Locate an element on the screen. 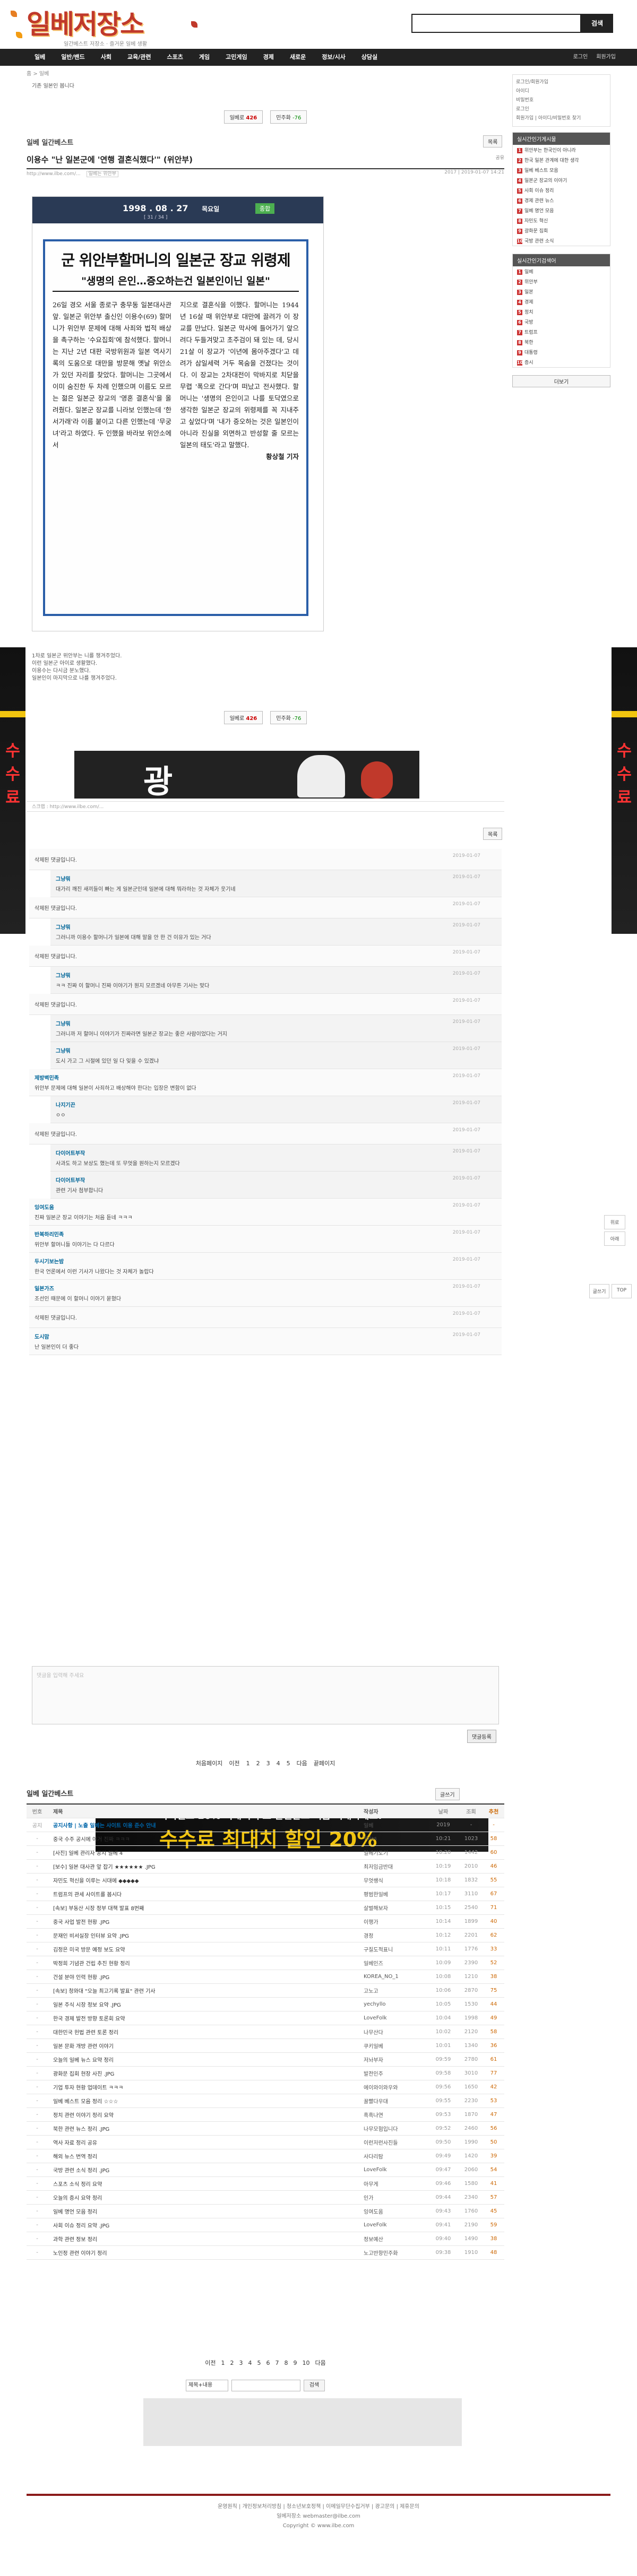  row-author: 저놔부자 is located at coordinates (396, 2059).